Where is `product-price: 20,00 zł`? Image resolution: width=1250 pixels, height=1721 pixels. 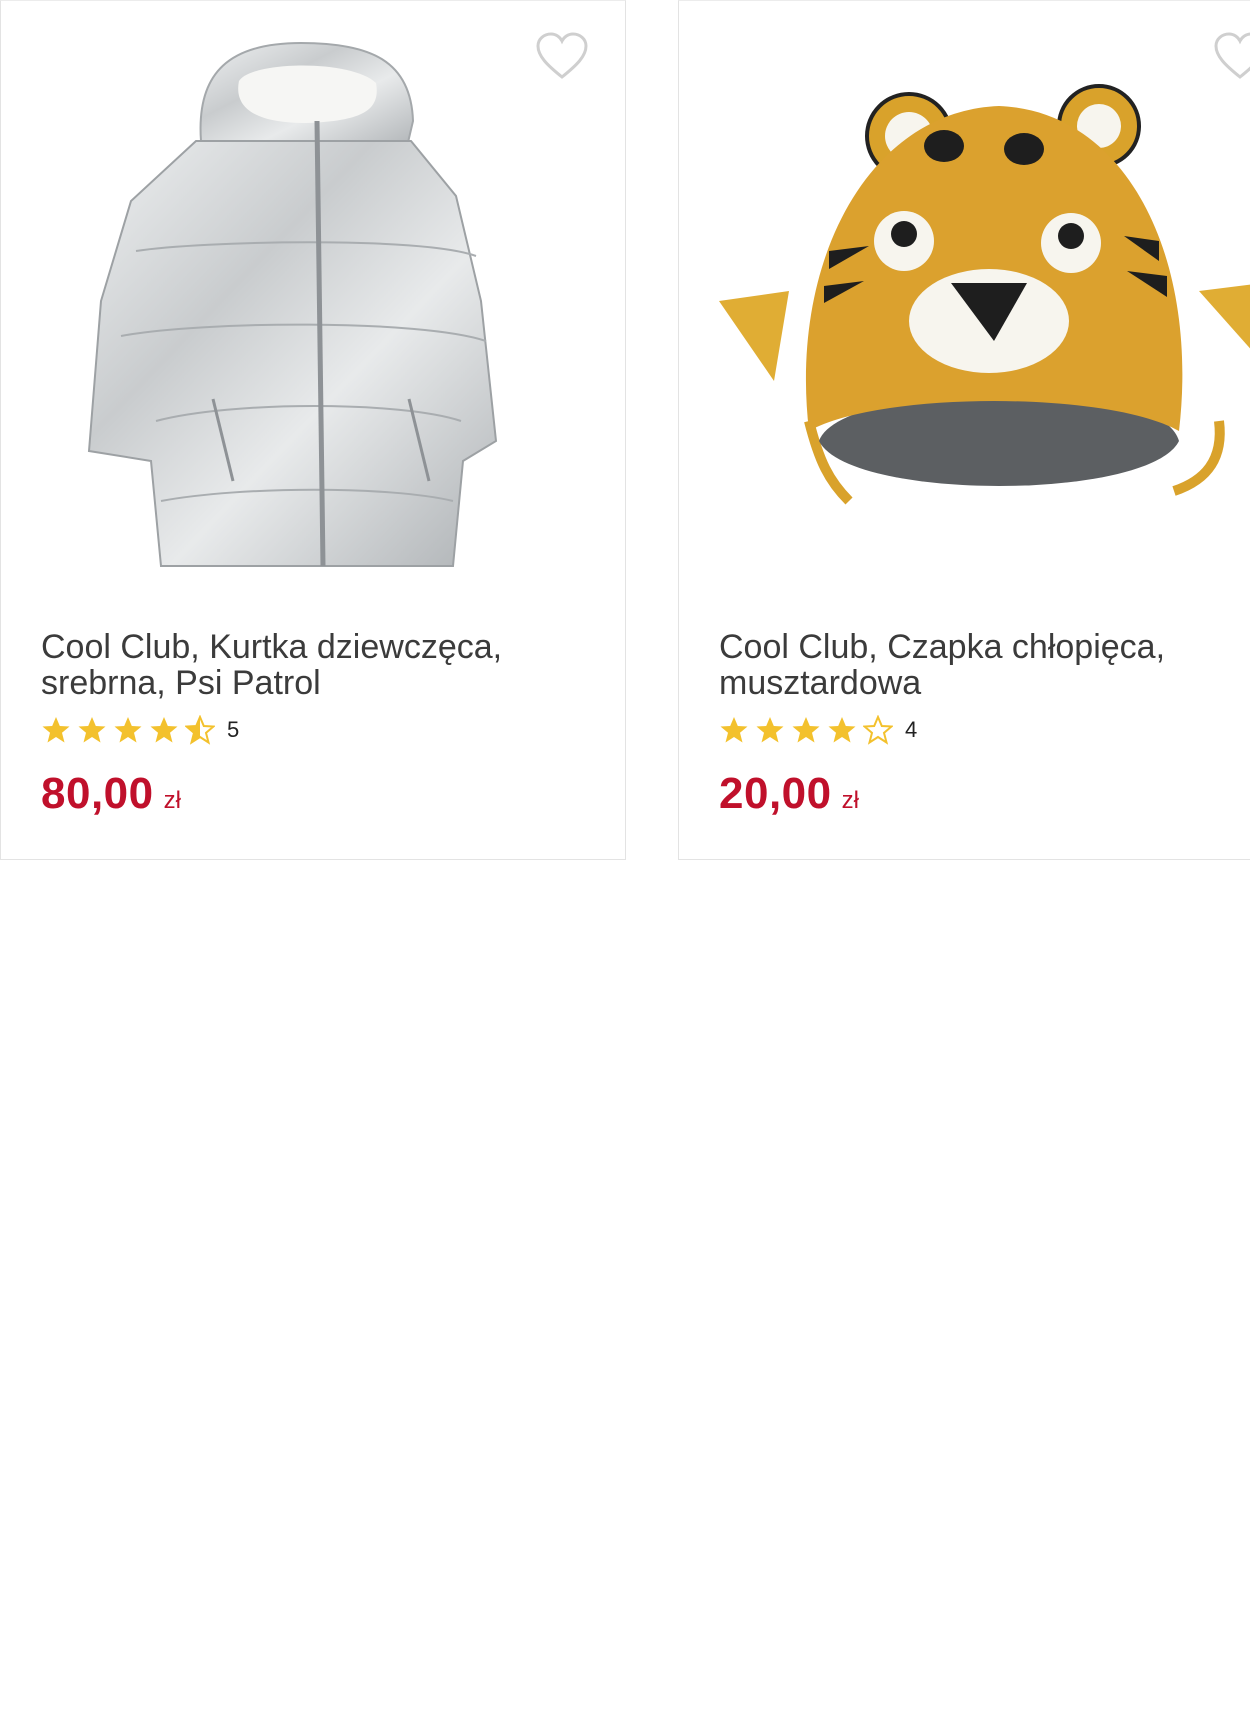 product-price: 20,00 zł is located at coordinates (789, 794).